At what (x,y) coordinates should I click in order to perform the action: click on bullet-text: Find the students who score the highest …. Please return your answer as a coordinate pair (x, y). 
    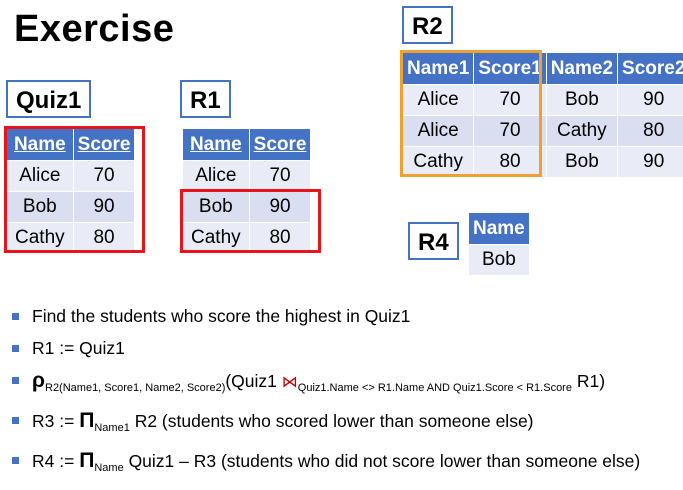
    Looking at the image, I should click on (221, 316).